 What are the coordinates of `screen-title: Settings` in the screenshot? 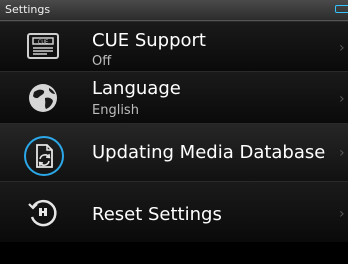 It's located at (28, 9).